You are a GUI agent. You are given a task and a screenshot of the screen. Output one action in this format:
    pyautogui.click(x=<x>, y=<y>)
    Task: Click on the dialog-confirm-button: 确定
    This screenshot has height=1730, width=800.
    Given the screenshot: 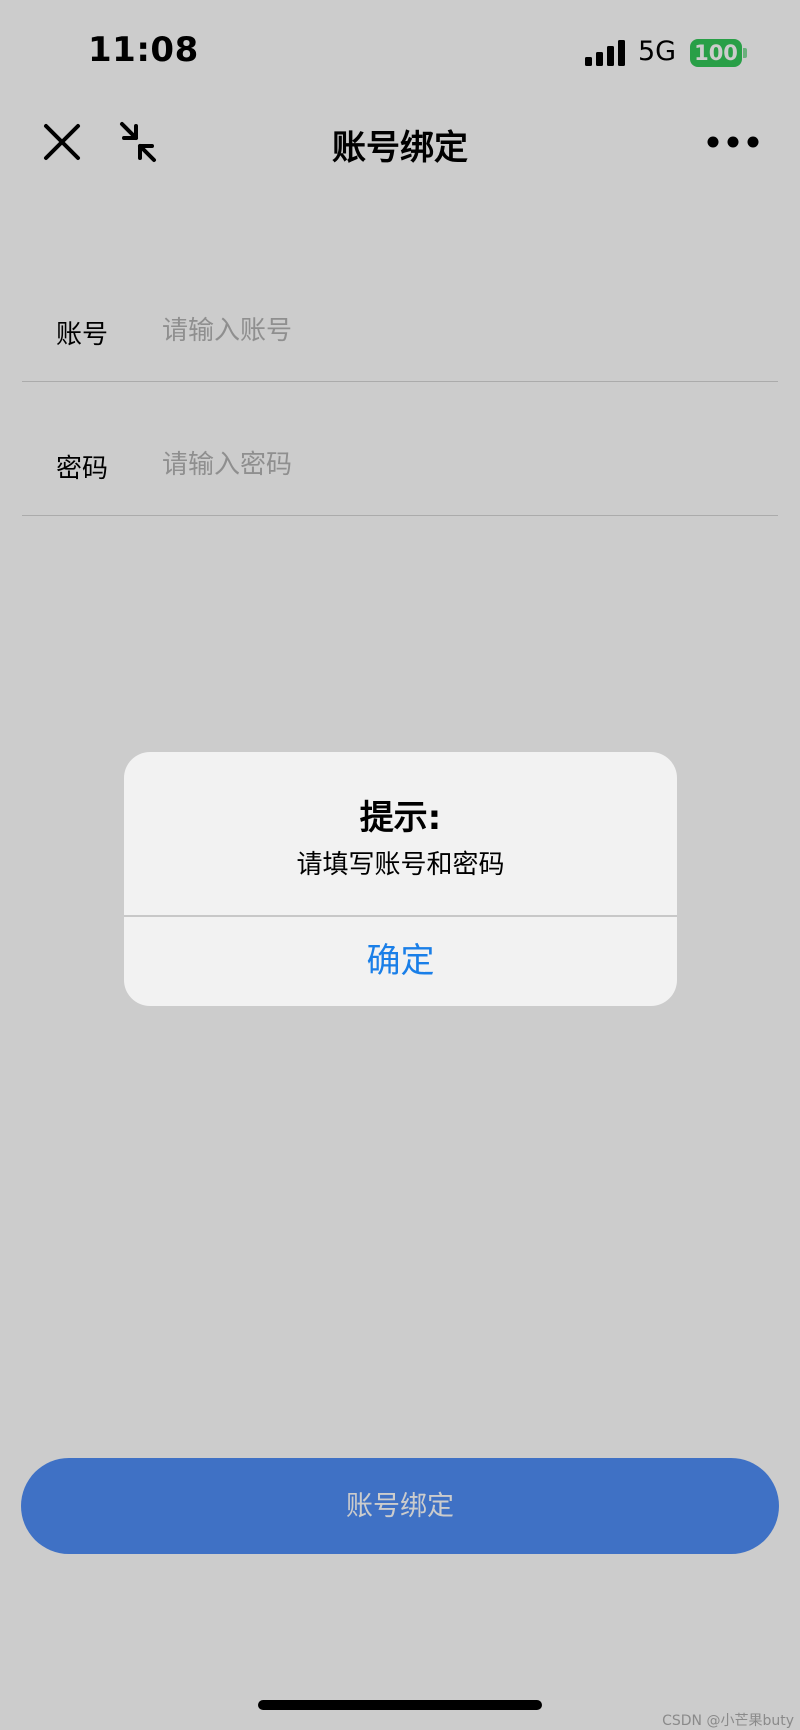 What is the action you would take?
    pyautogui.click(x=400, y=961)
    